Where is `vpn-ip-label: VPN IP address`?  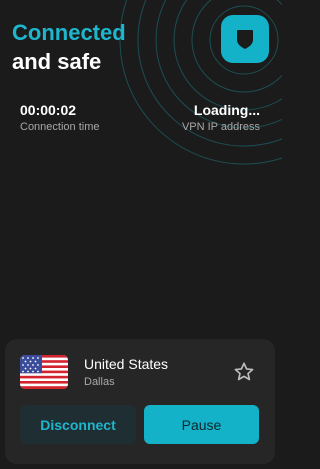
vpn-ip-label: VPN IP address is located at coordinates (220, 127).